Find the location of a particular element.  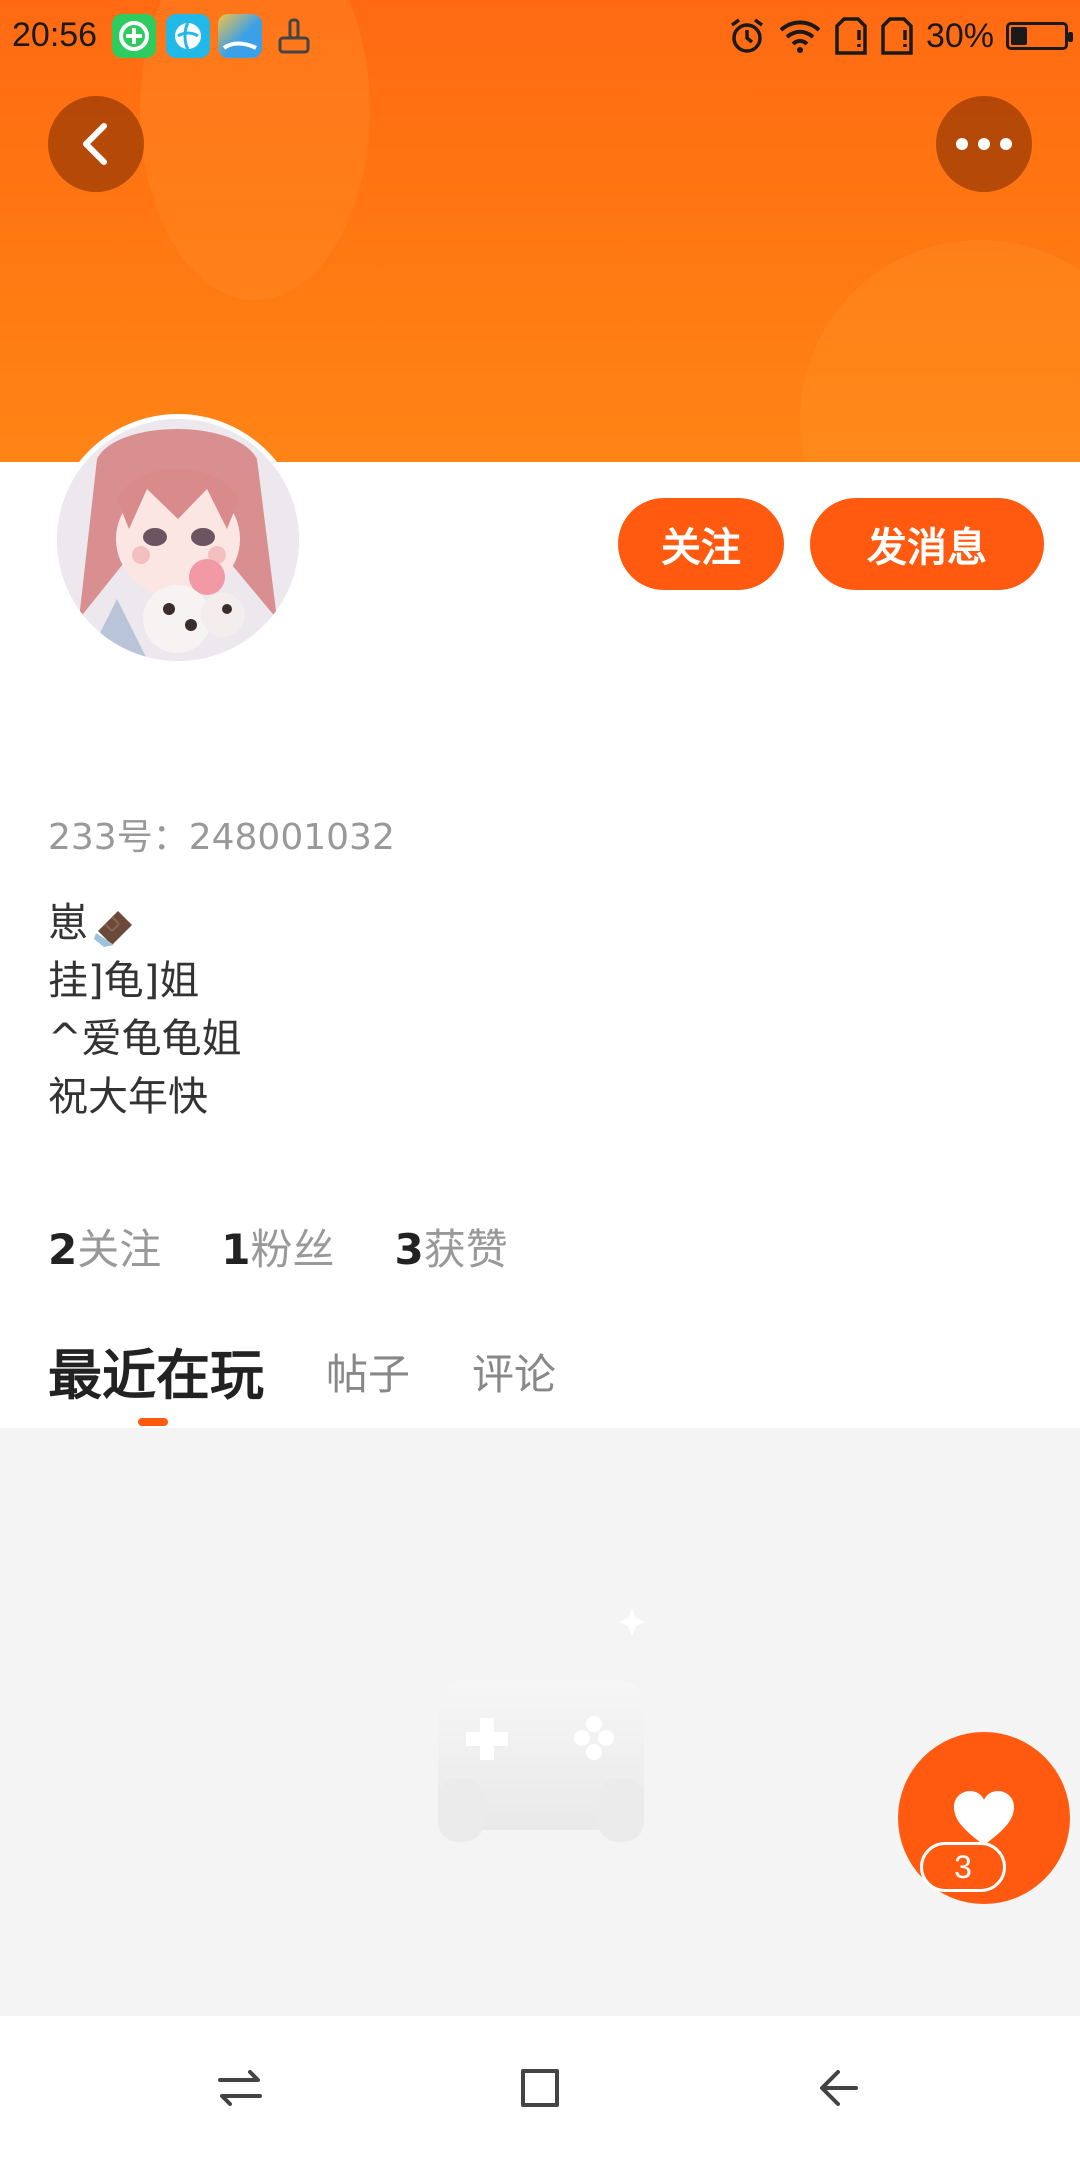

system-nav-bar is located at coordinates (540, 2088).